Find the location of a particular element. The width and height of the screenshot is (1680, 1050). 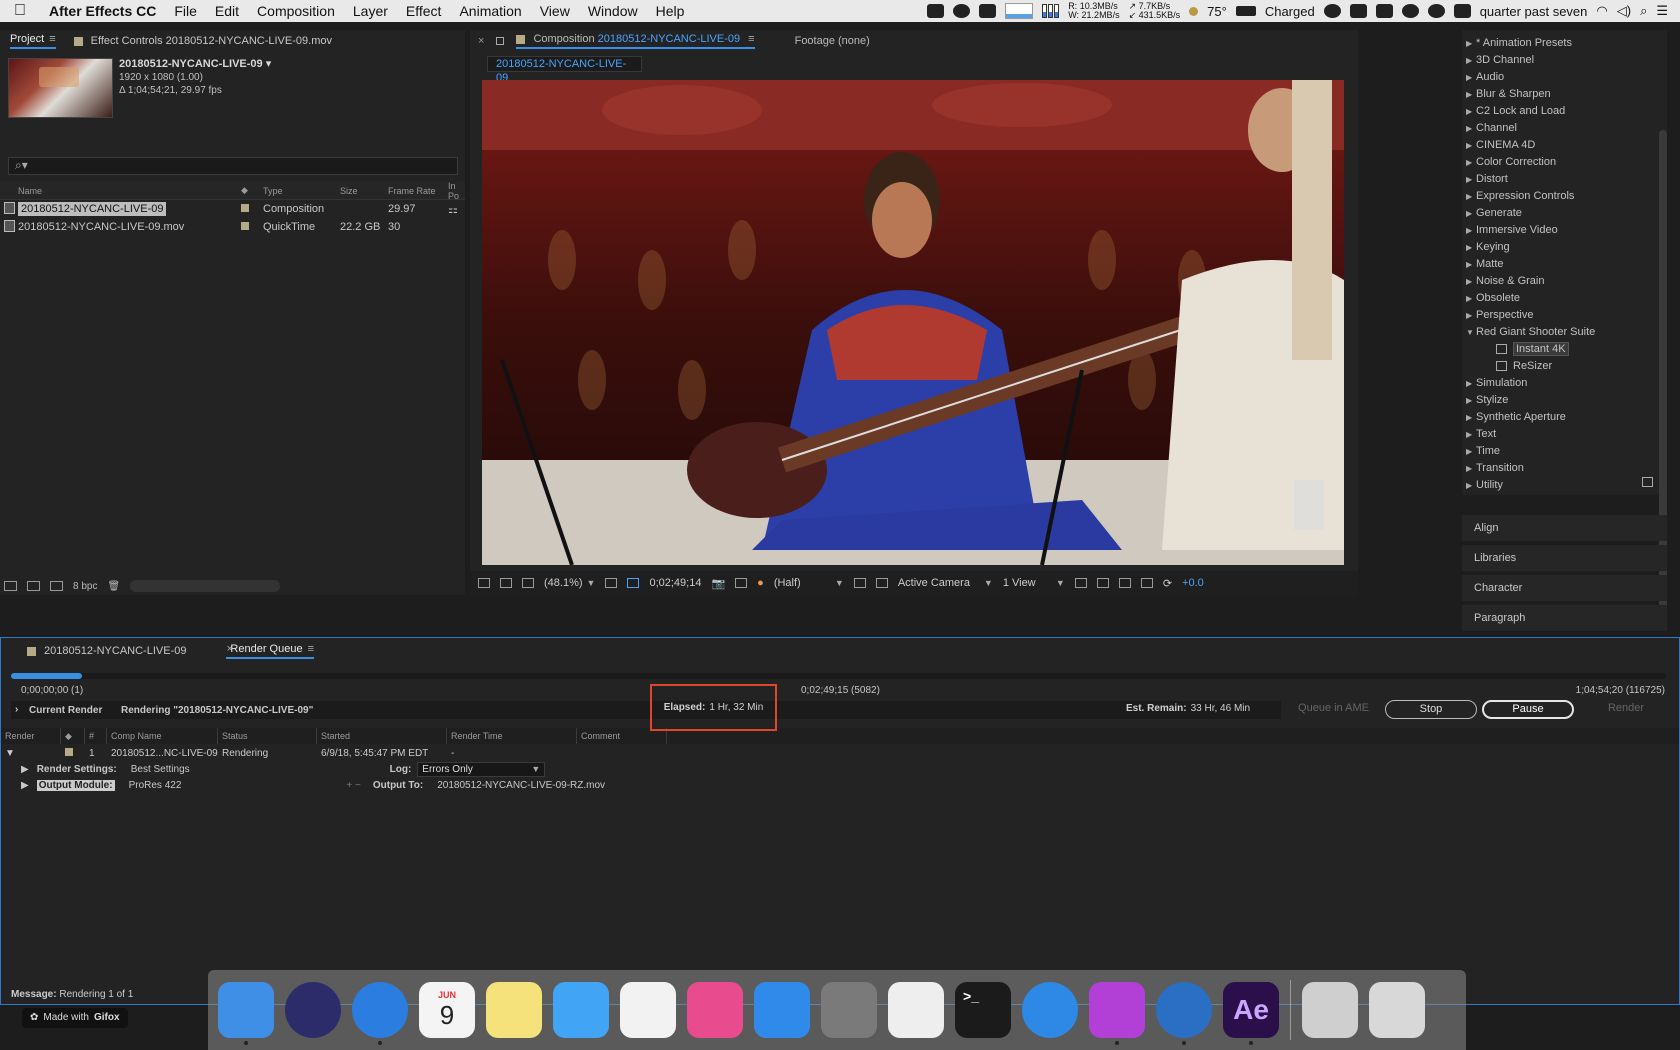

pixel-aspect-icon is located at coordinates (1080, 583).